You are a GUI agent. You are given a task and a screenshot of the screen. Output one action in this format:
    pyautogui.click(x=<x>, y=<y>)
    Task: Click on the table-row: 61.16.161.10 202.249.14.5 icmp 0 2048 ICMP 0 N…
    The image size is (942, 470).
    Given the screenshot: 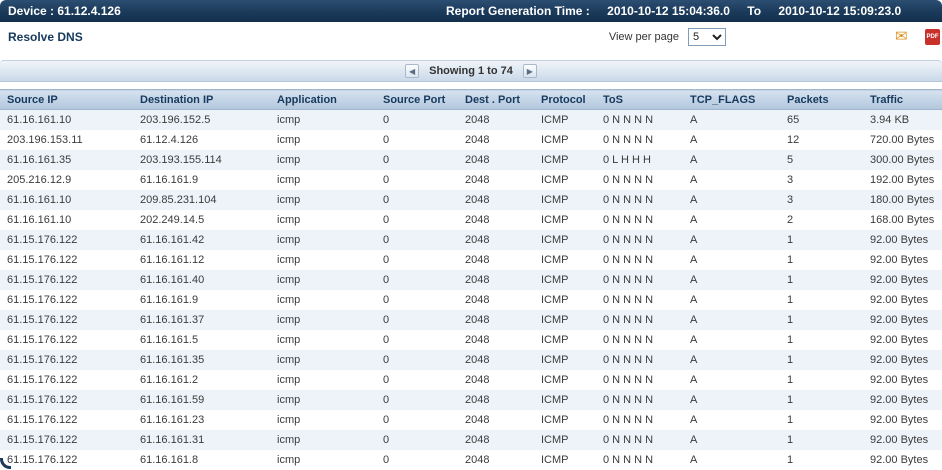 What is the action you would take?
    pyautogui.click(x=471, y=219)
    